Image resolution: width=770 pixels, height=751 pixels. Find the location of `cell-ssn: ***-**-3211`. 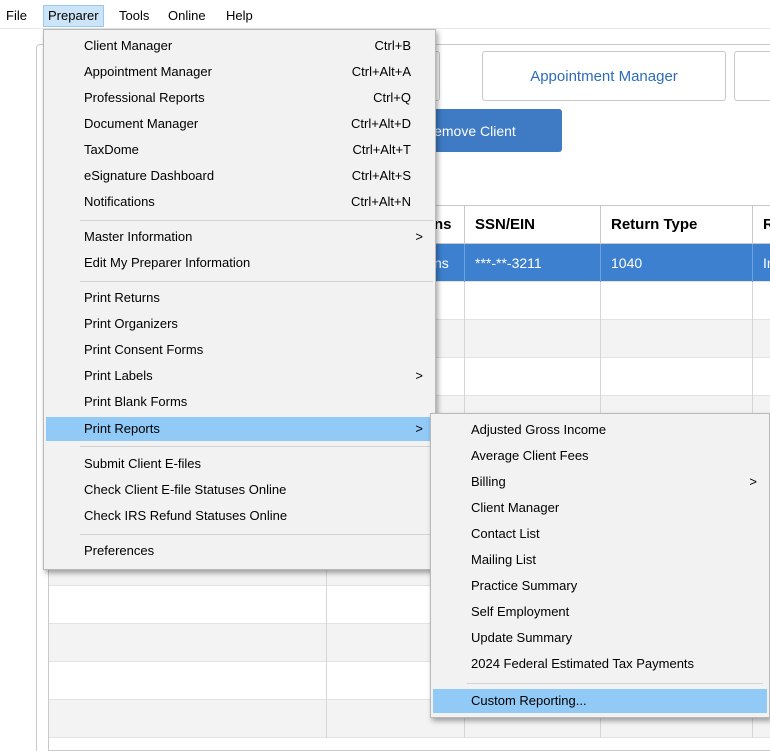

cell-ssn: ***-**-3211 is located at coordinates (532, 263).